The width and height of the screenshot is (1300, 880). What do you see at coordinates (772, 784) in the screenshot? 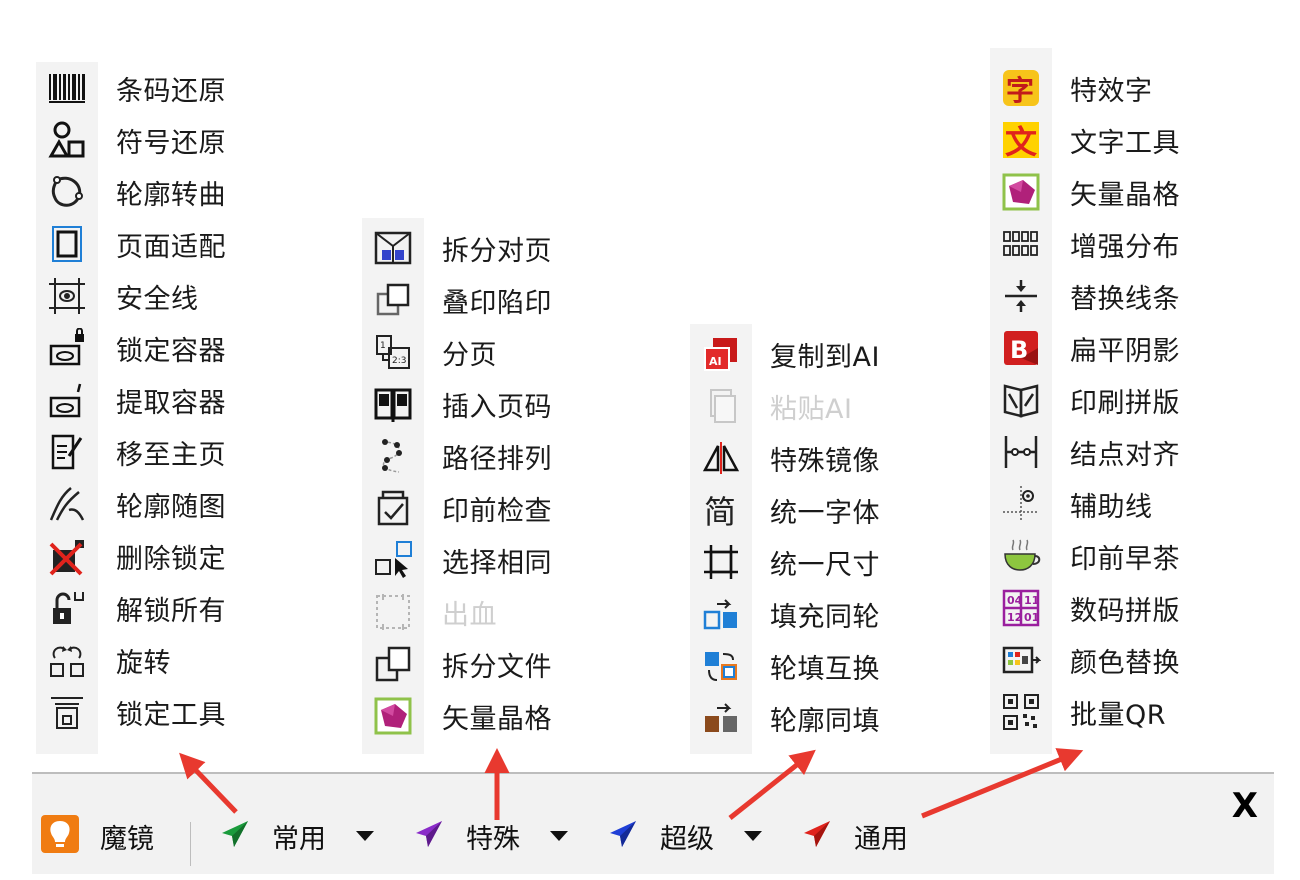
I see `arrow-to-super-menu` at bounding box center [772, 784].